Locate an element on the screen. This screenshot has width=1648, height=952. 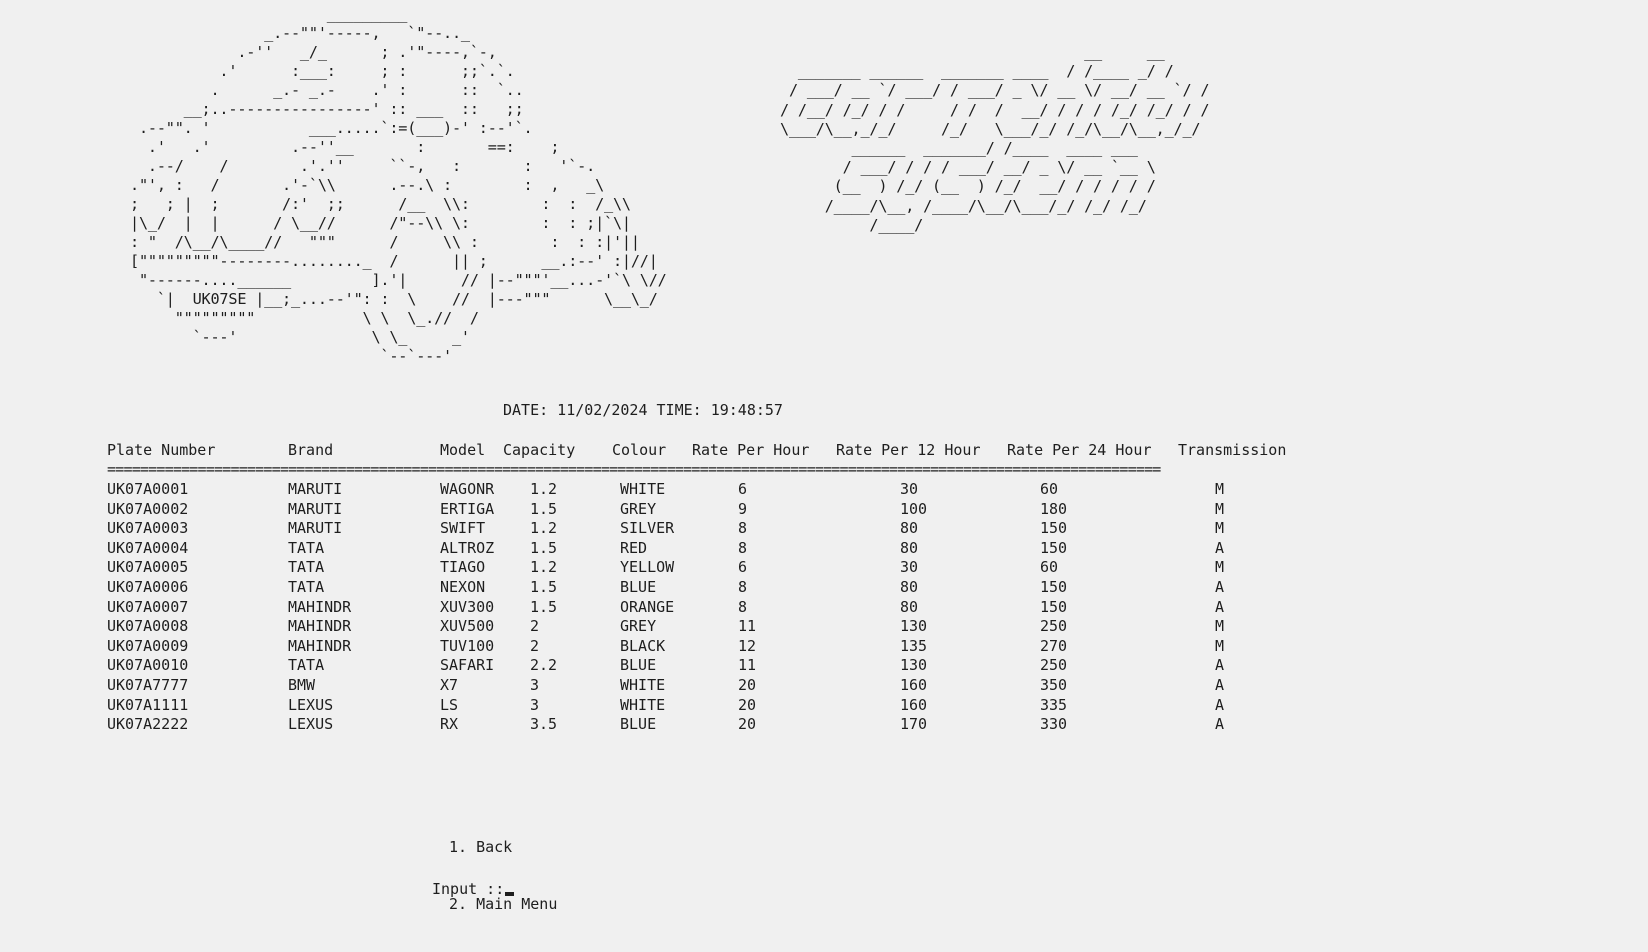
cell-plate-number: UK07A0002 is located at coordinates (148, 508).